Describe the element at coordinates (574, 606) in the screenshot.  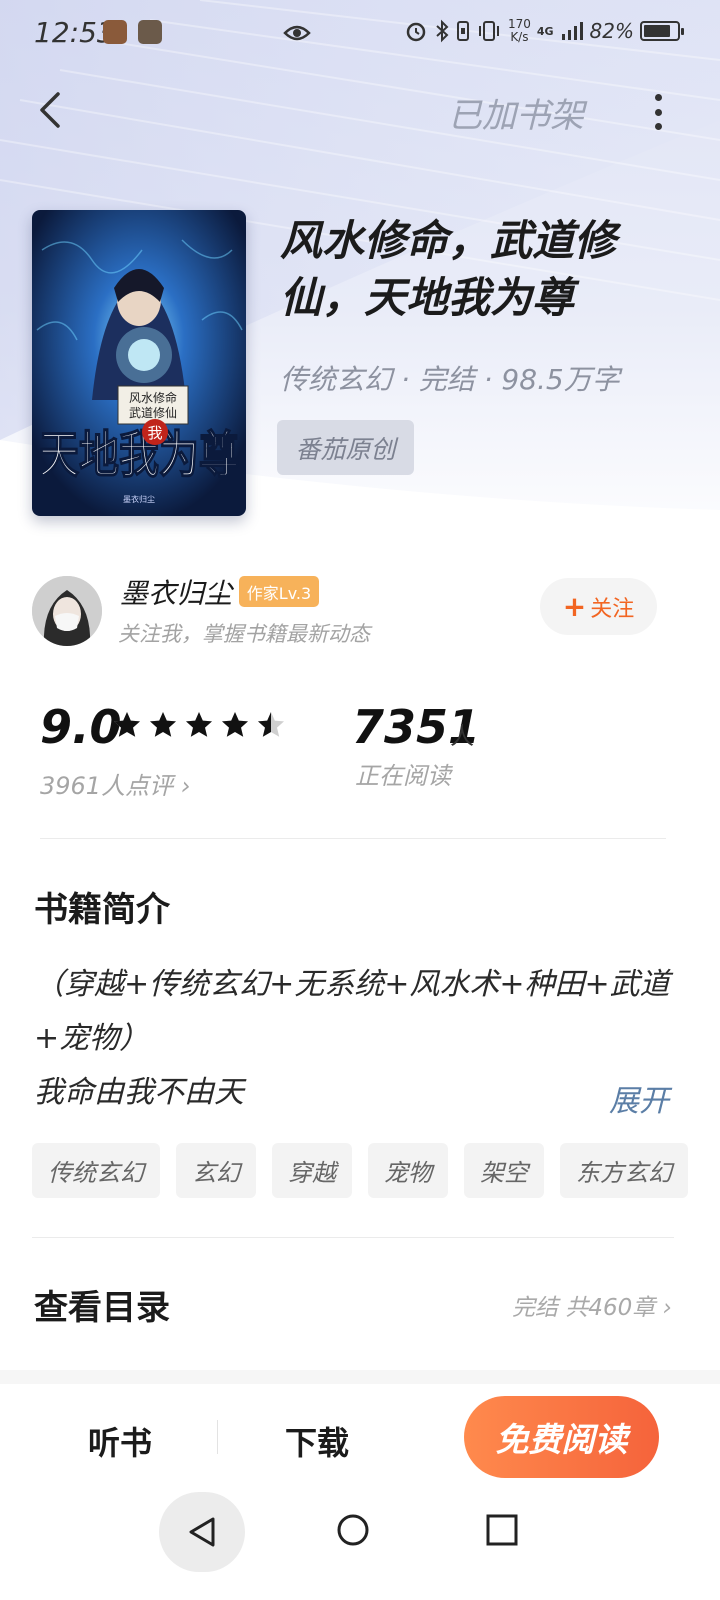
I see `plus-icon: +` at that location.